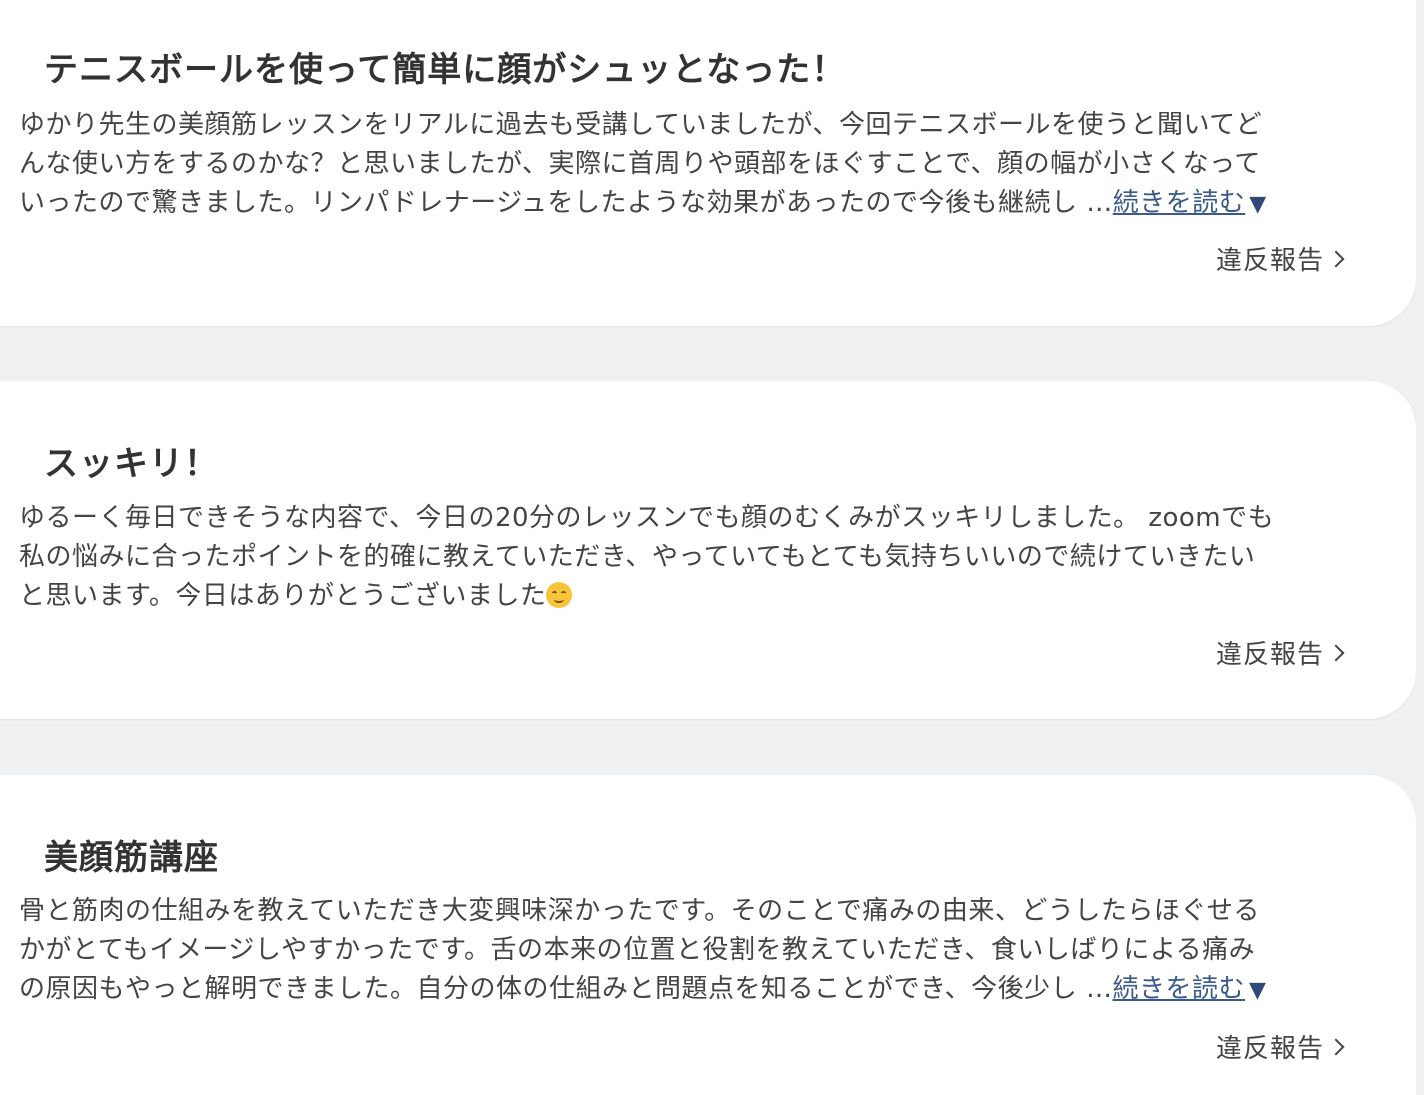 This screenshot has width=1424, height=1095. Describe the element at coordinates (684, 596) in the screenshot. I see `review-body-line: と思います。今日はありがとうございました` at that location.